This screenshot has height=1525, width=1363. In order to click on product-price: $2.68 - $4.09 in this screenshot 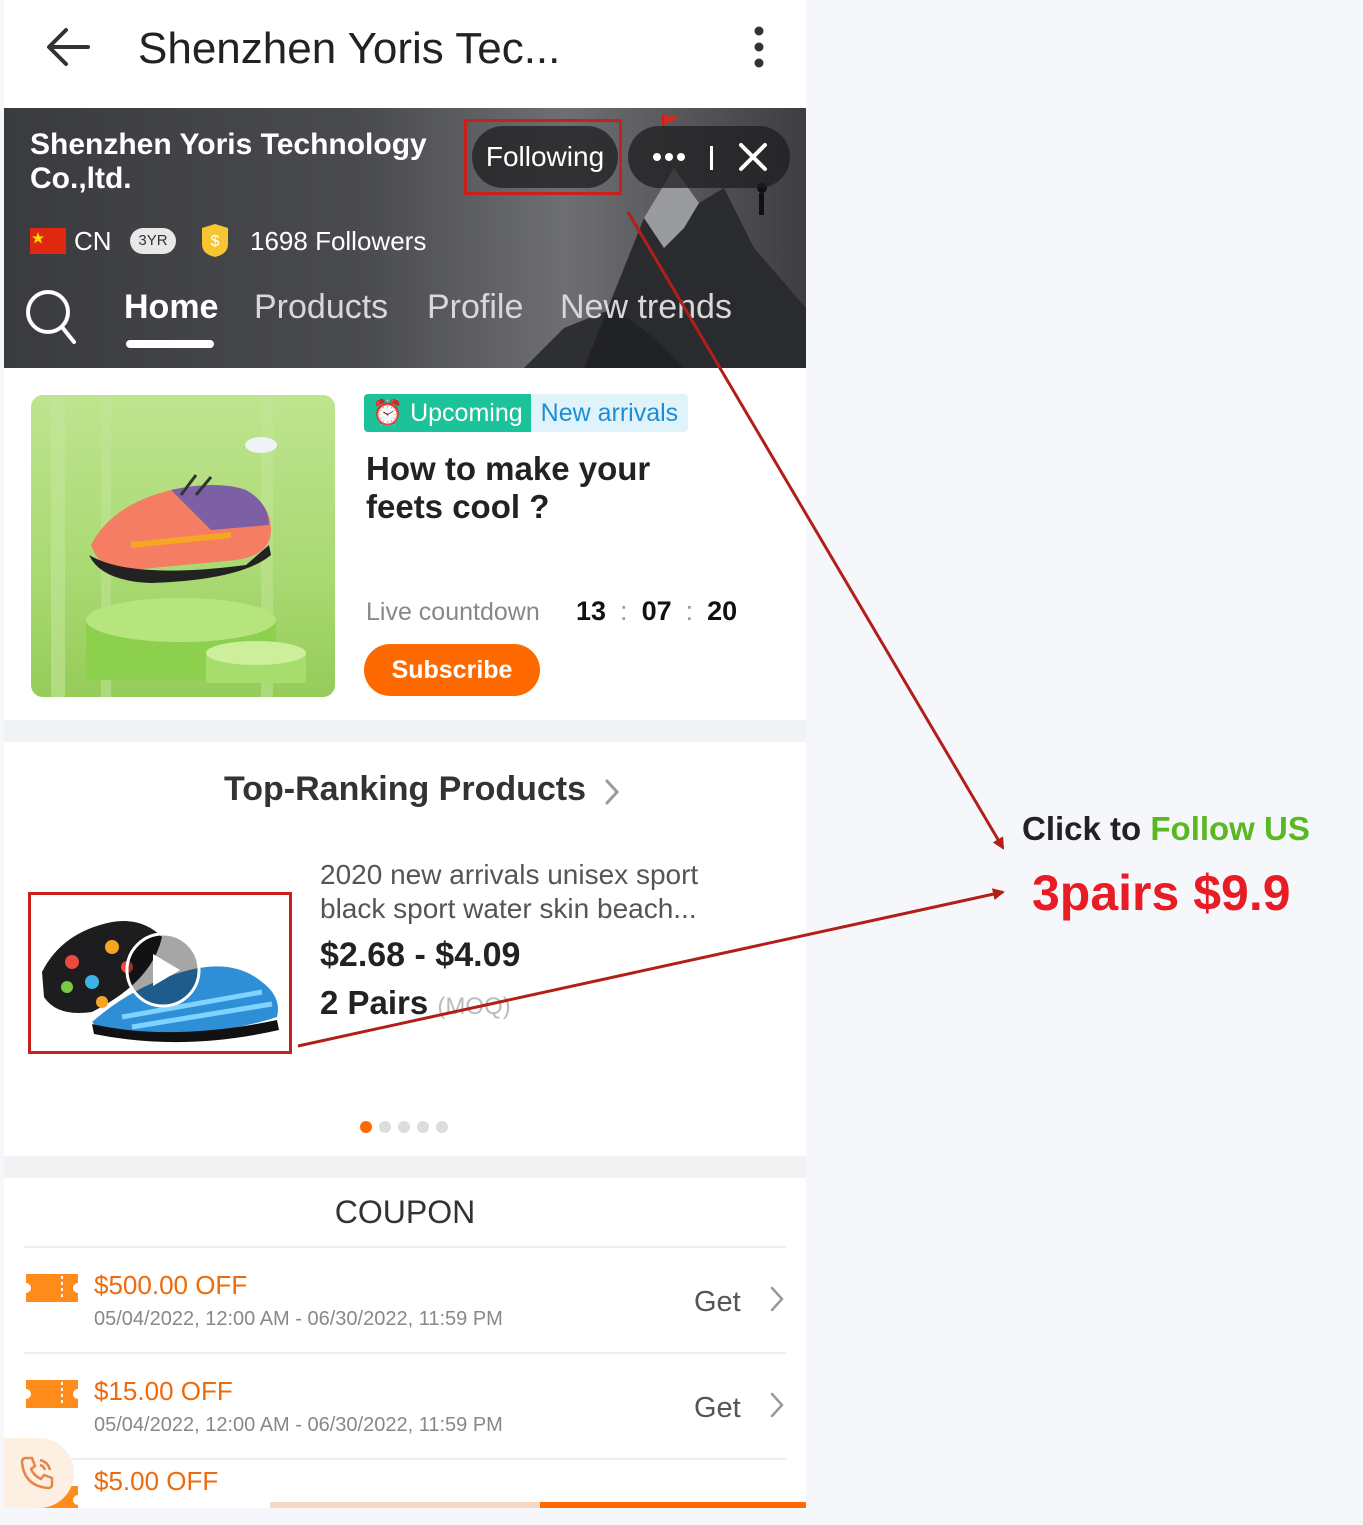, I will do `click(420, 955)`.